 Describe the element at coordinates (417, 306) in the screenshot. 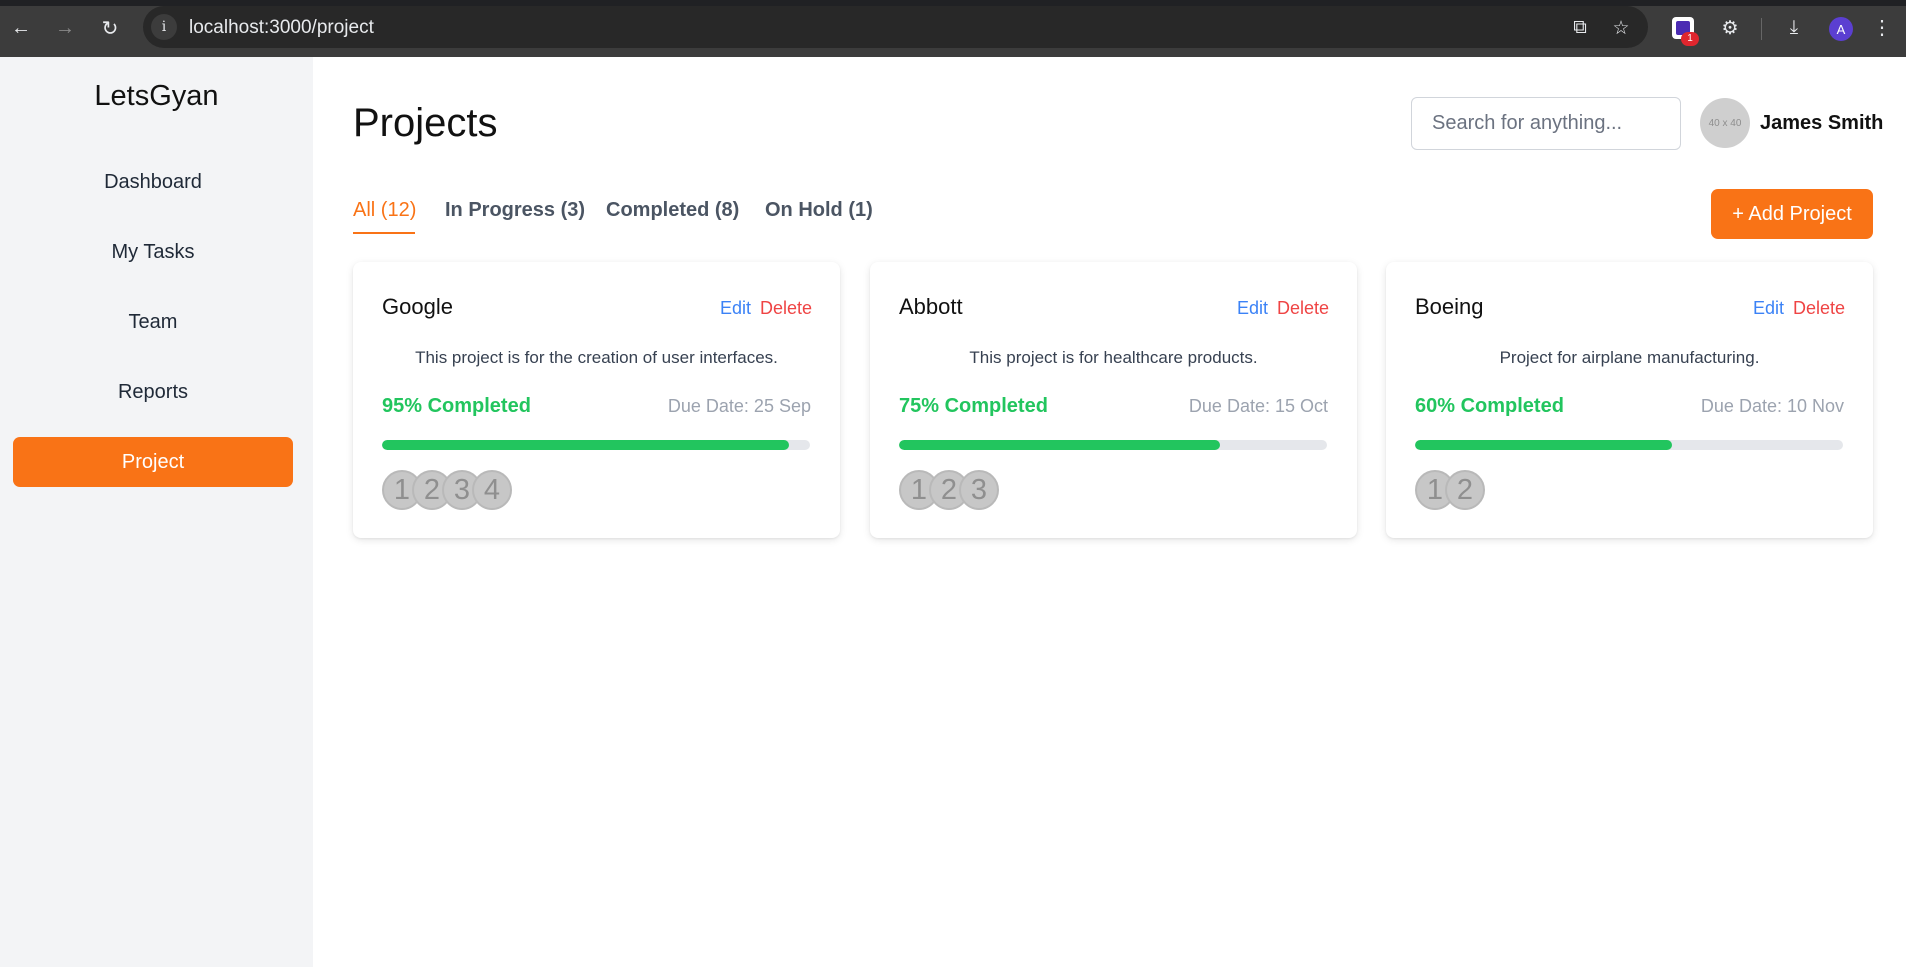

I see `project-name: Google` at that location.